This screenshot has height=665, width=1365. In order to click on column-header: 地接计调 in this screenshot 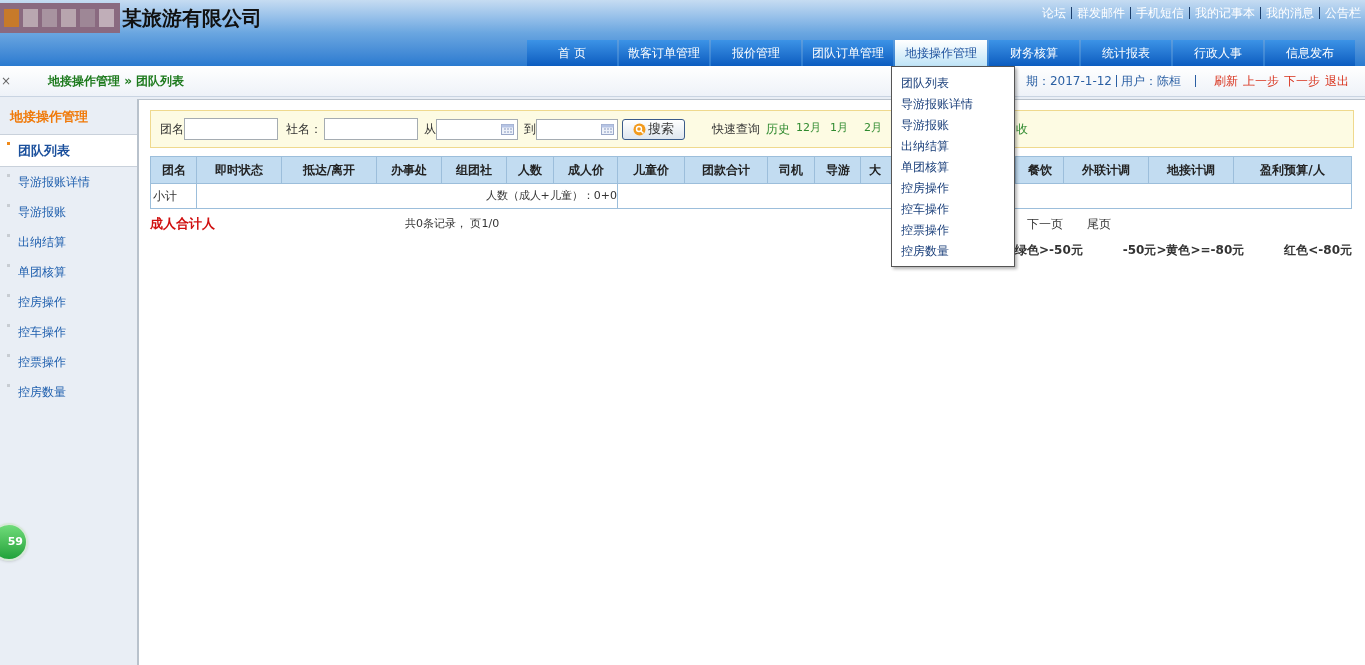, I will do `click(1191, 170)`.